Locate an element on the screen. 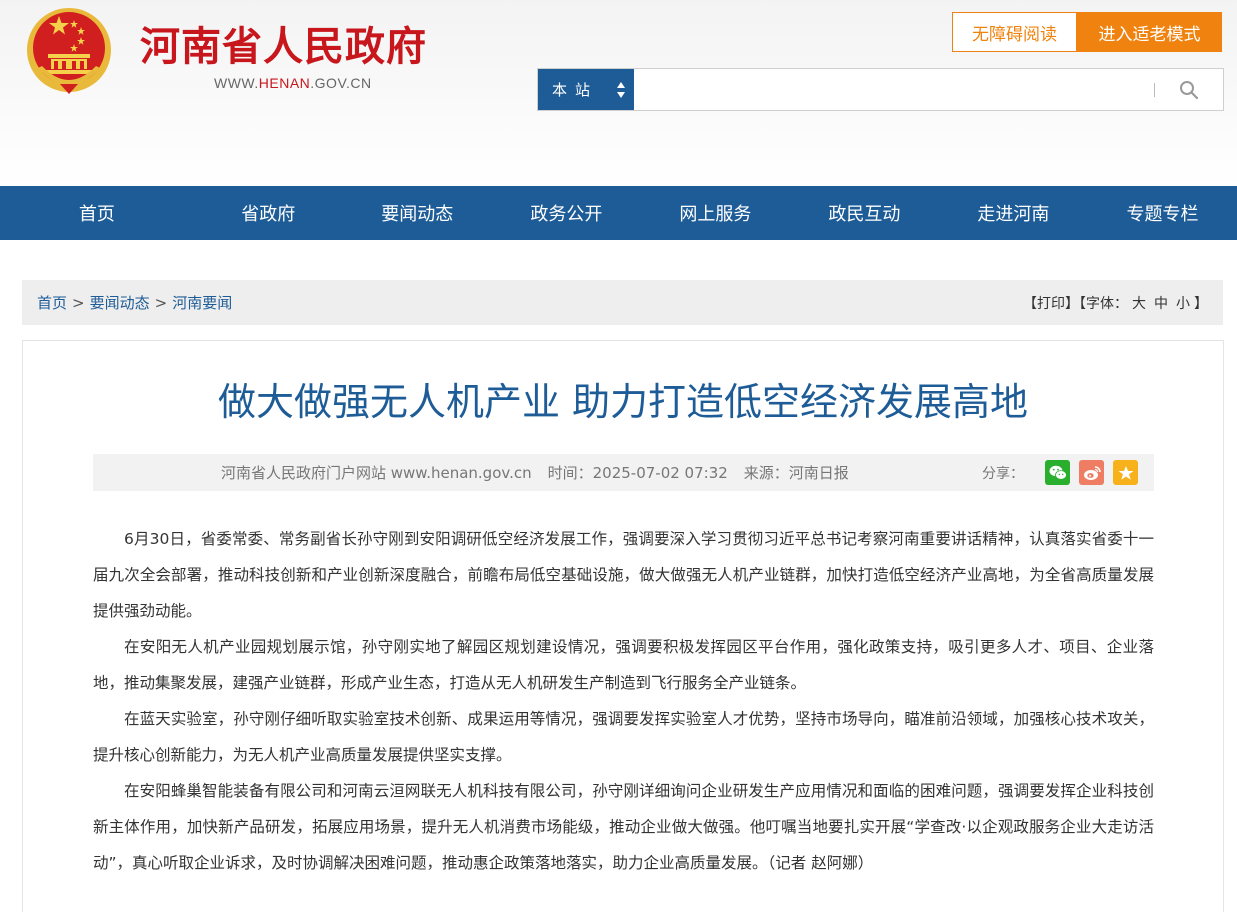 This screenshot has width=1237, height=912. breadcrumb-henan-news: 河南要闻 is located at coordinates (202, 302).